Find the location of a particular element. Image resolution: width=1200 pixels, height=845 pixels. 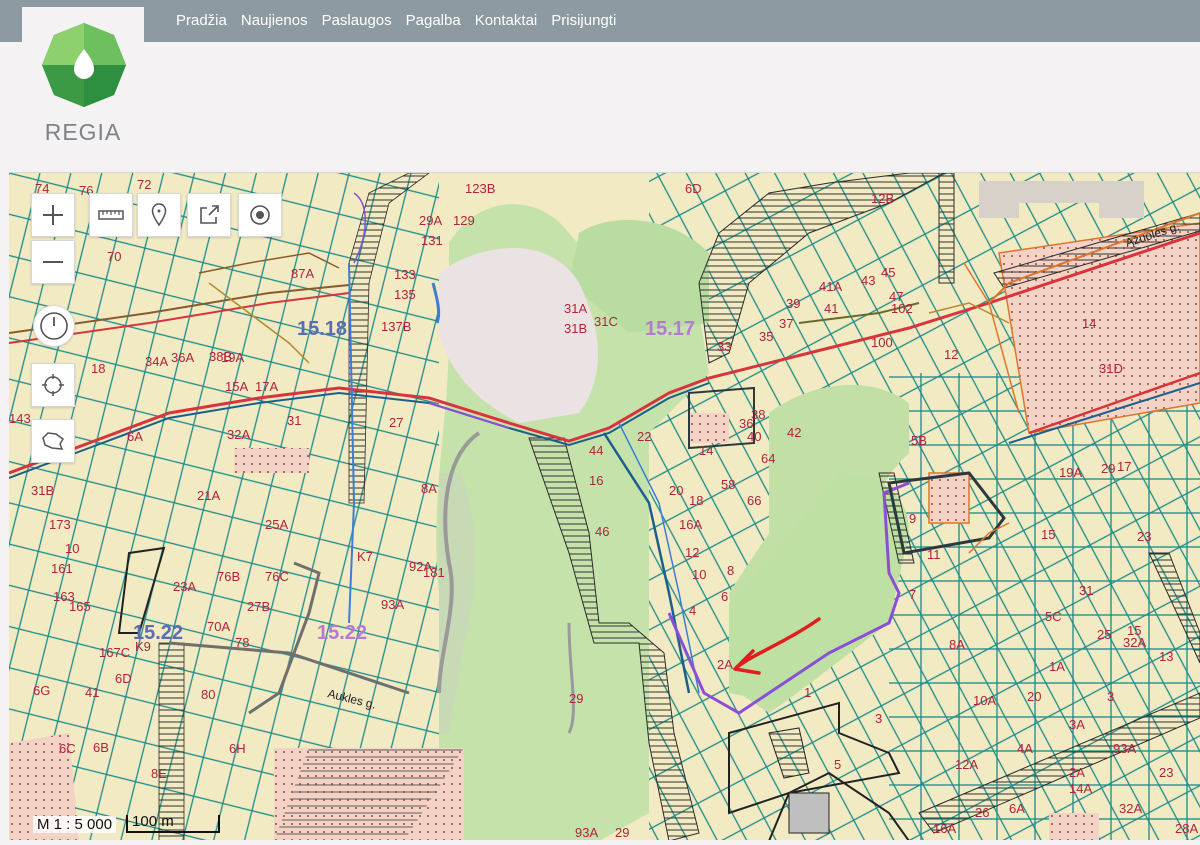

locate-button is located at coordinates (260, 215).